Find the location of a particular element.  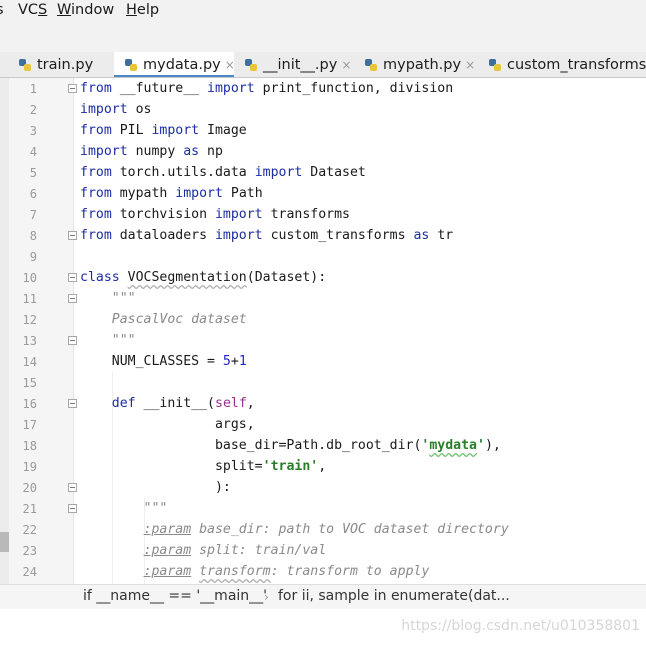

code-line-4: import numpy as np is located at coordinates (151, 151).